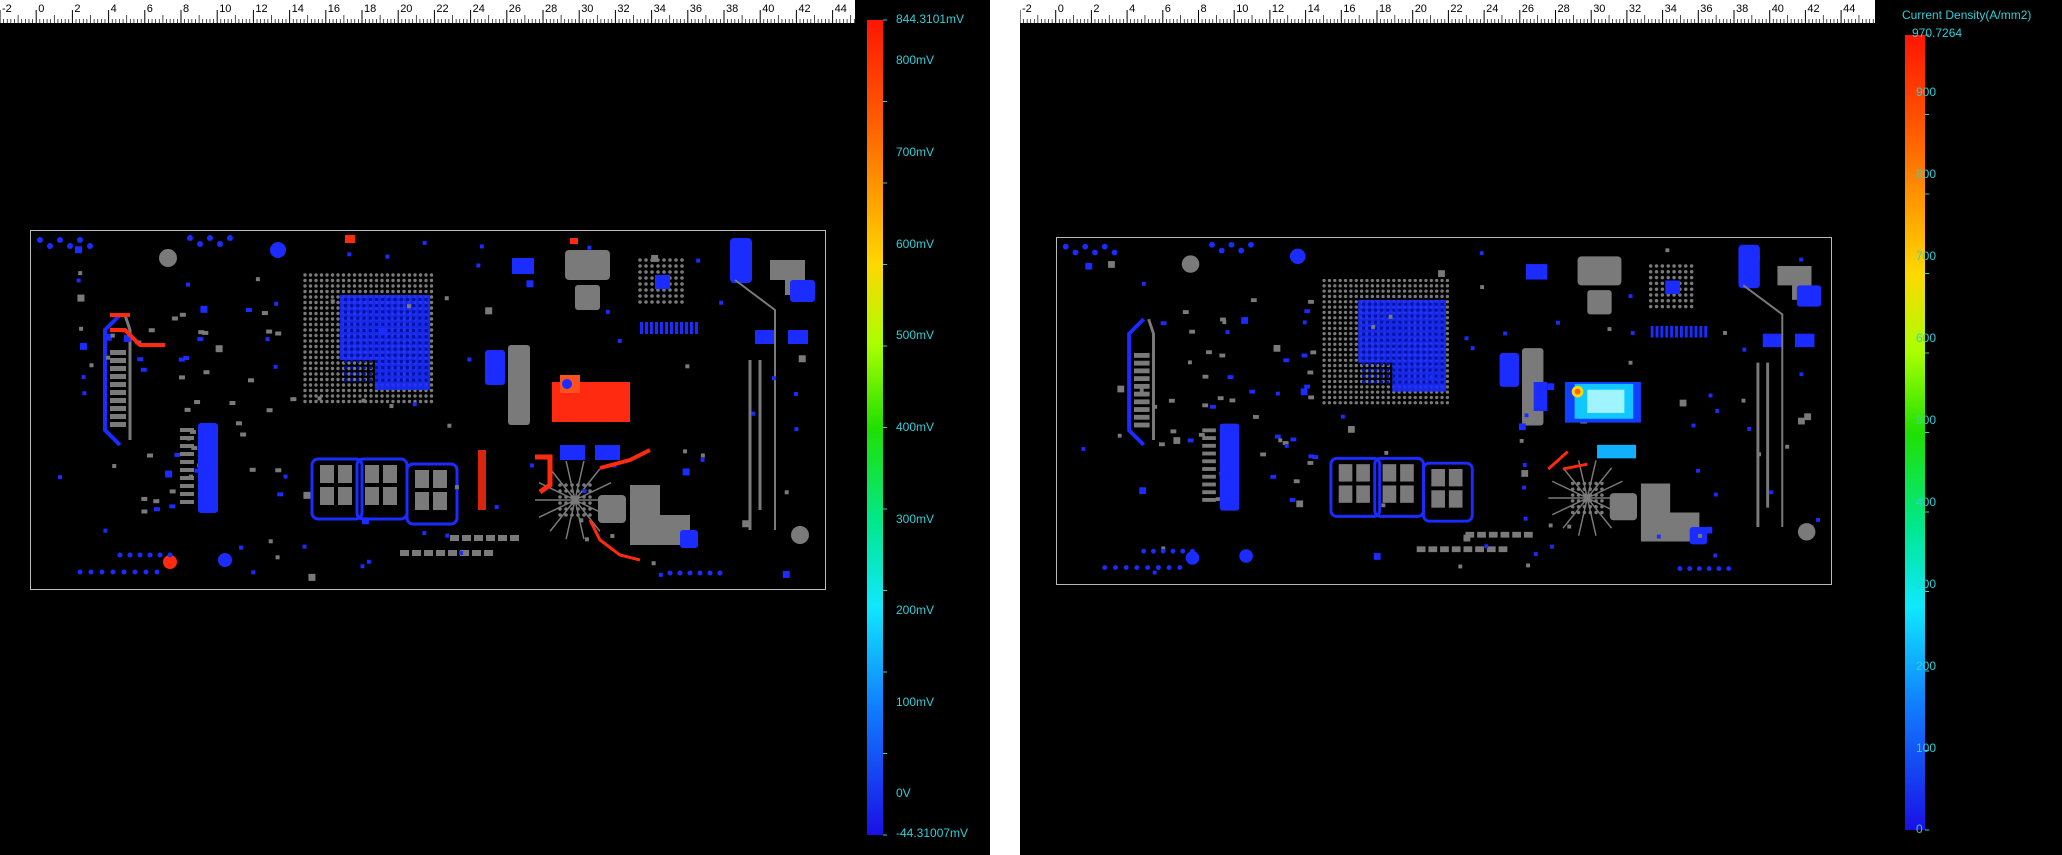  I want to click on power-plane, so click(385, 342).